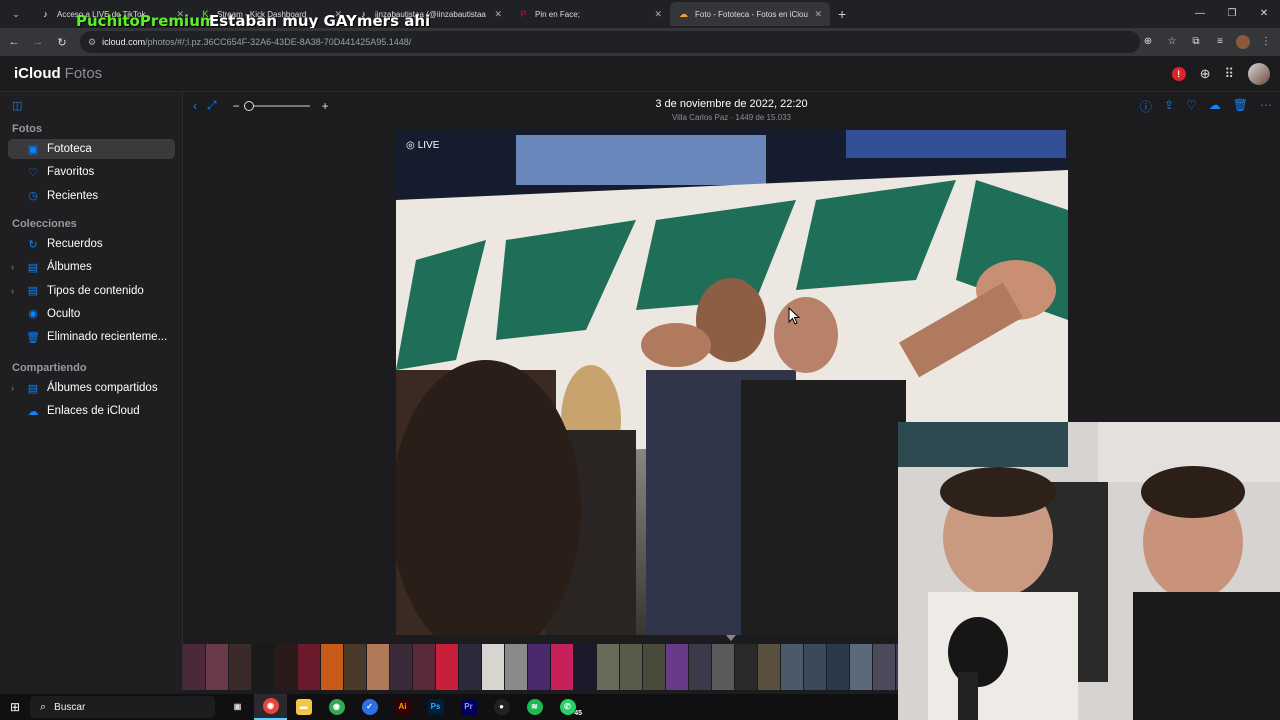 Image resolution: width=1280 pixels, height=720 pixels. I want to click on sidebar-item: ◷ Recientes, so click(91, 196).